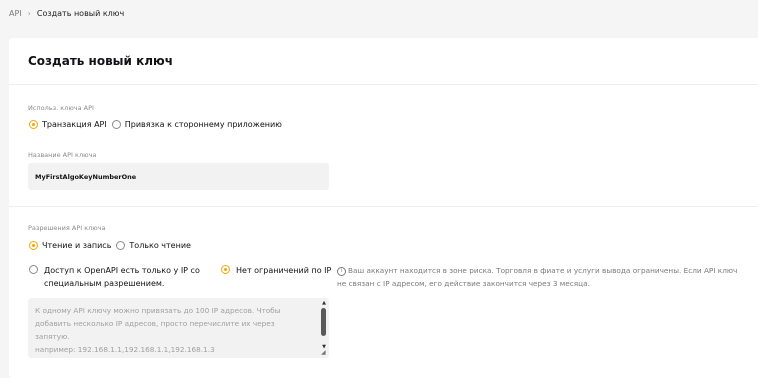 The height and width of the screenshot is (378, 758). I want to click on breadcrumb: API › Создать новый ключ, so click(66, 13).